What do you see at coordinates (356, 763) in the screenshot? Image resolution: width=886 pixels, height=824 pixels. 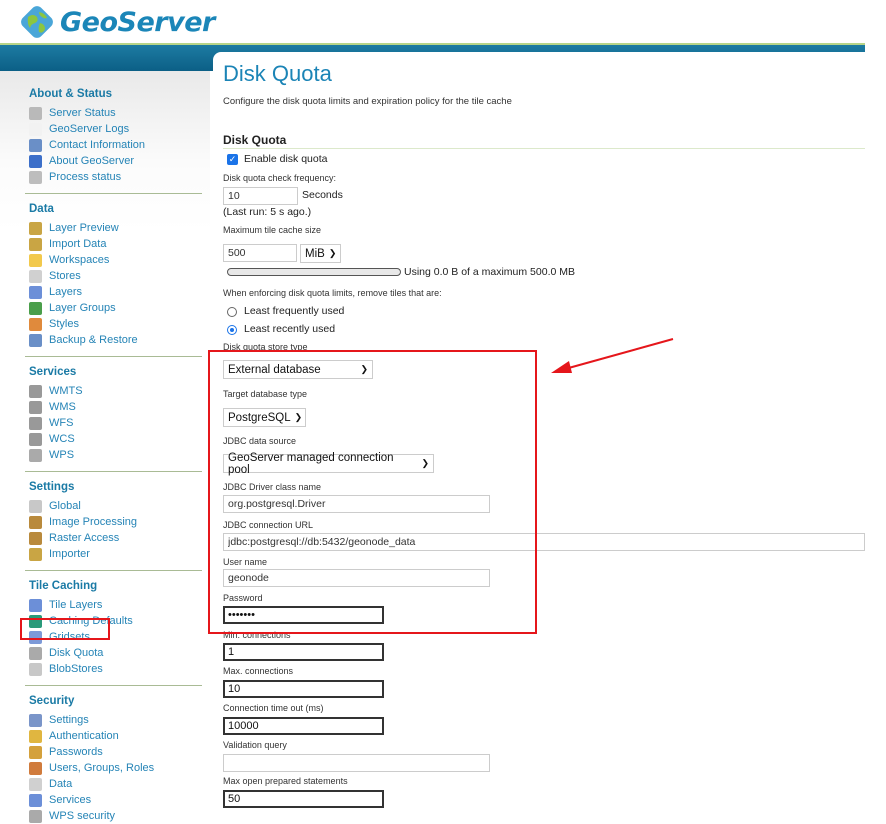 I see `validation-query-input` at bounding box center [356, 763].